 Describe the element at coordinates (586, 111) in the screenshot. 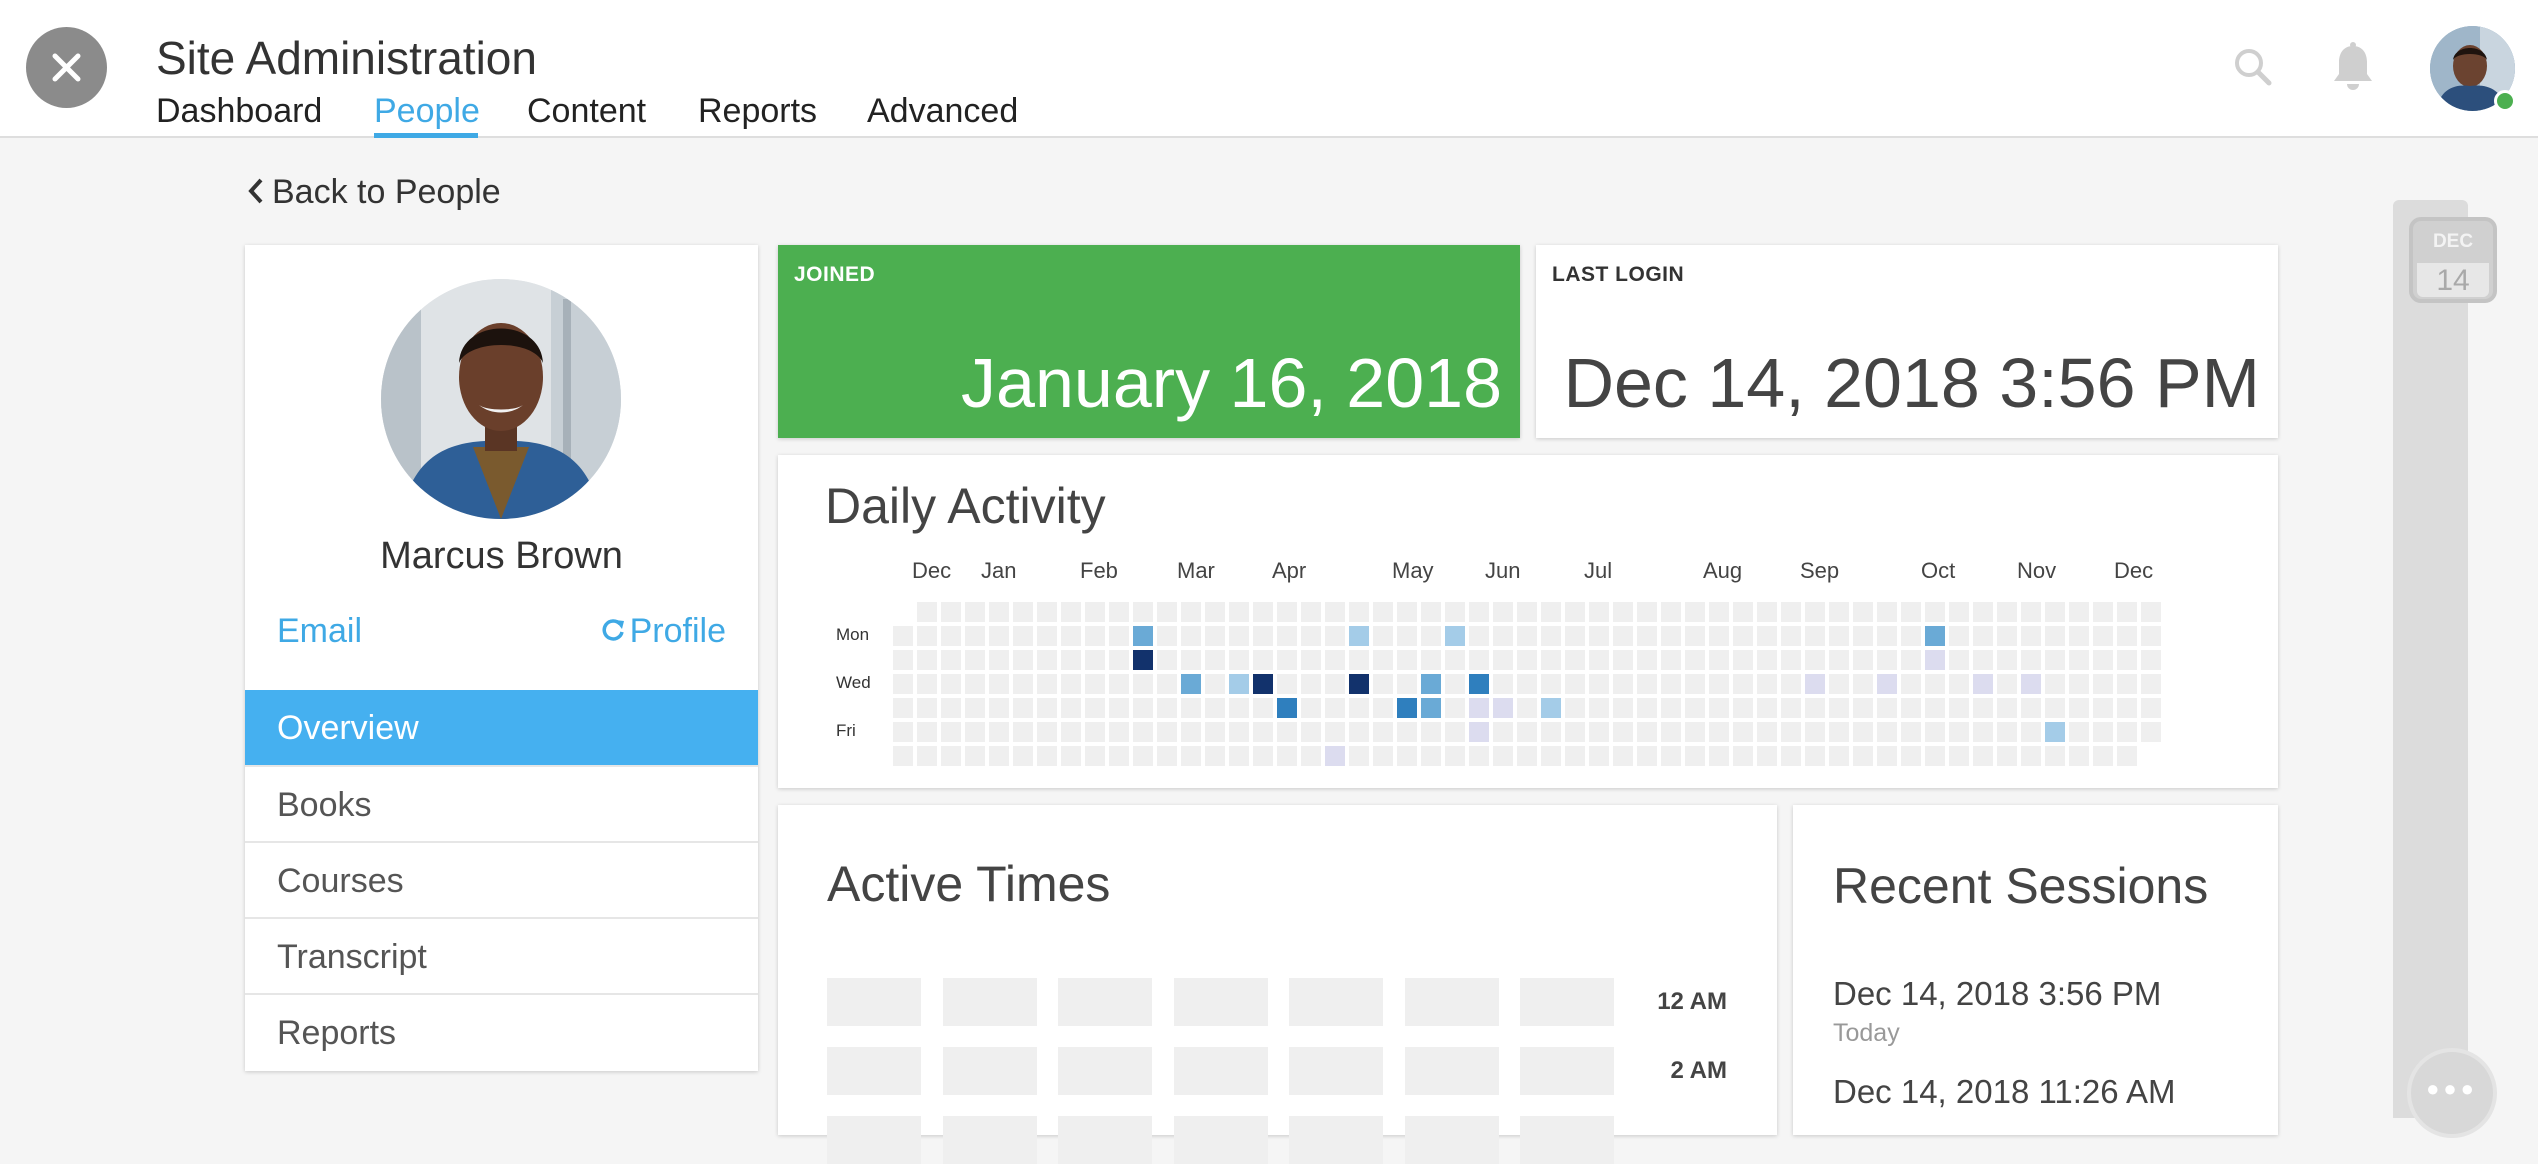

I see `tab-content: Content` at that location.